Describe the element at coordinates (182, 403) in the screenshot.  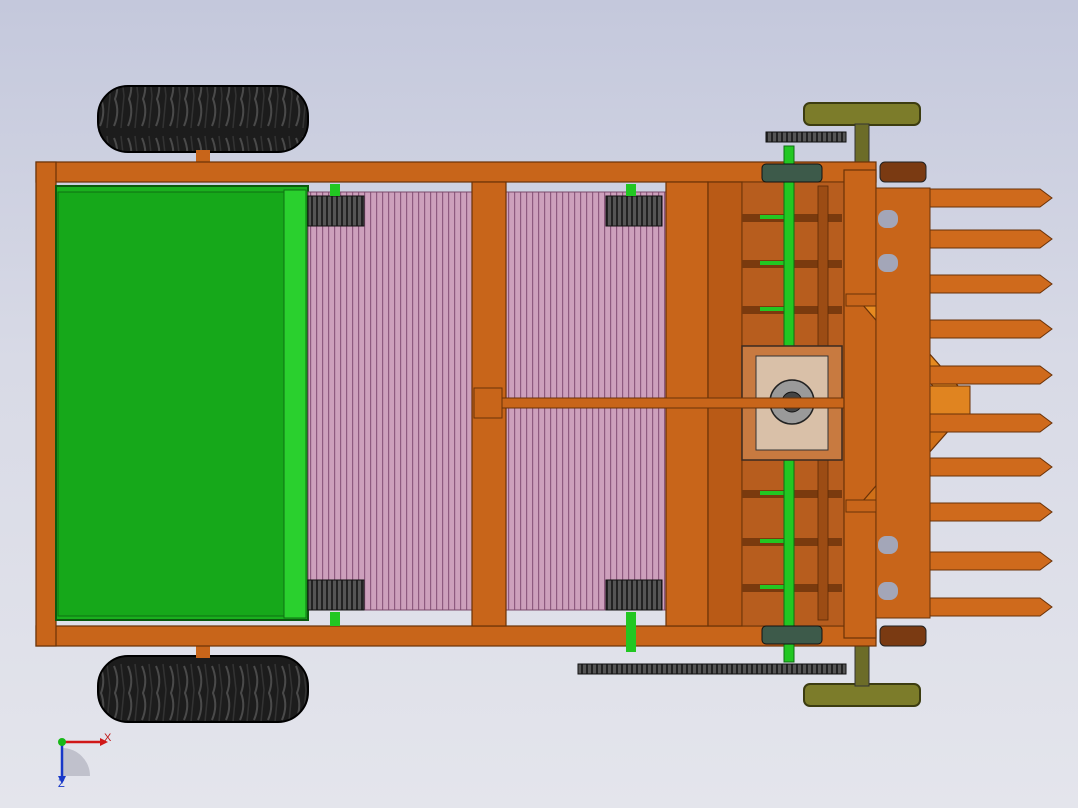
I see `collection-hopper` at that location.